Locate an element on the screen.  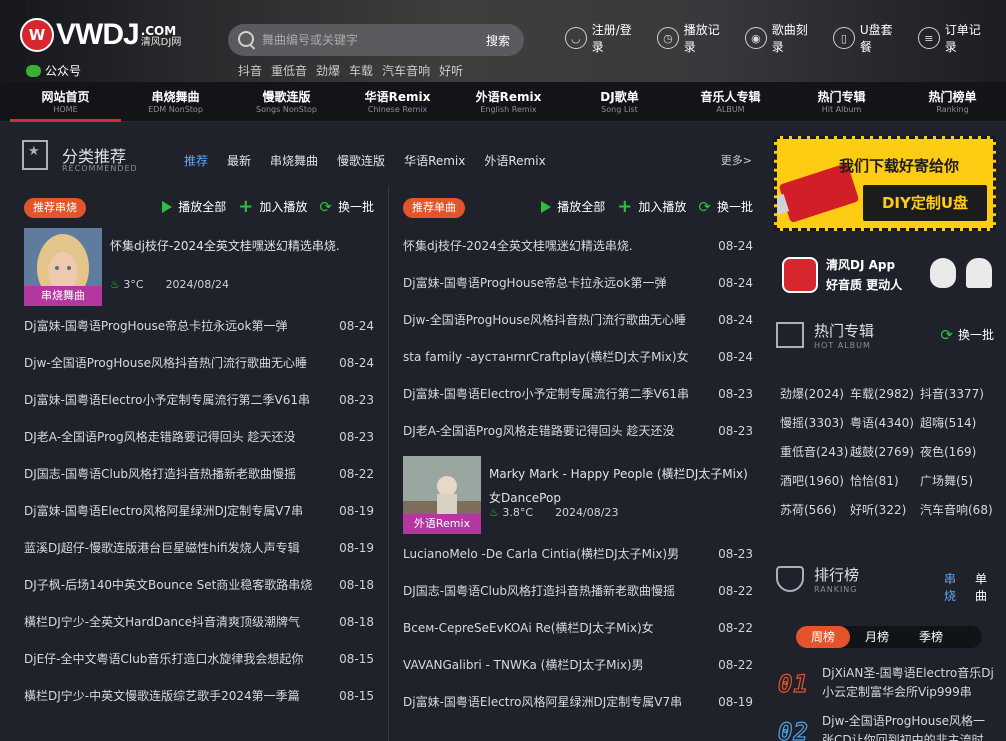
burn-label: 歌曲刻录 is located at coordinates (789, 38).